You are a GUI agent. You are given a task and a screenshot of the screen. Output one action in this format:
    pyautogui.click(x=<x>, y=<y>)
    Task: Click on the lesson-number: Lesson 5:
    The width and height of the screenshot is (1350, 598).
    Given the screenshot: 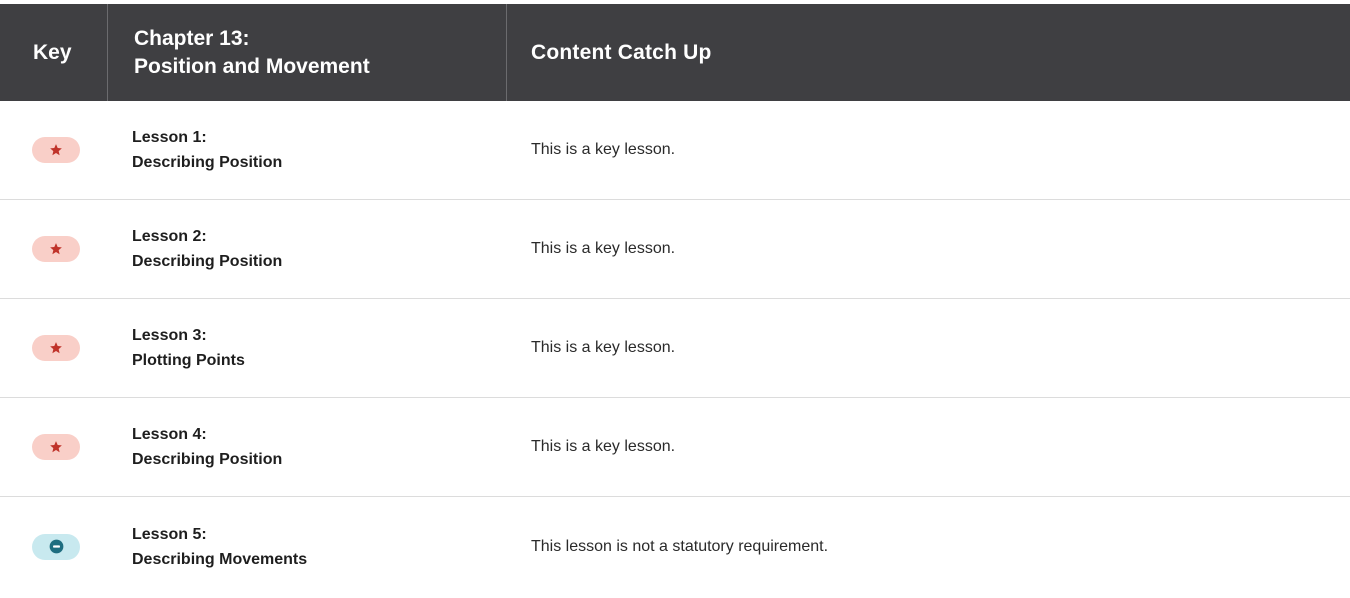 What is the action you would take?
    pyautogui.click(x=169, y=534)
    